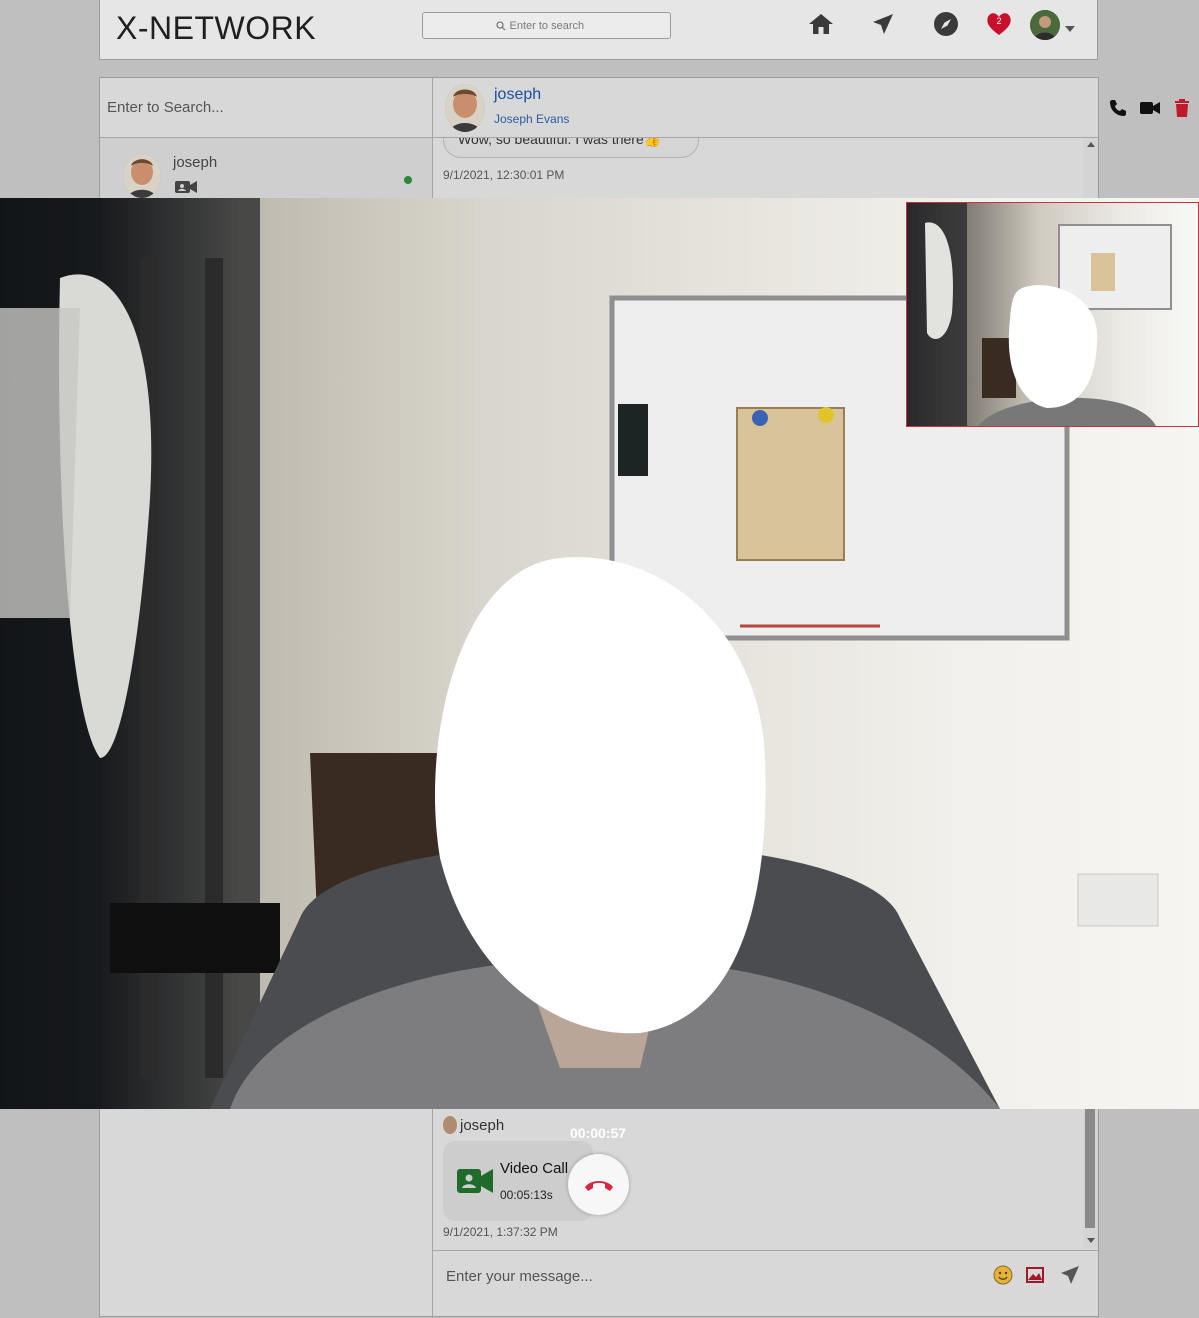 The height and width of the screenshot is (1318, 1199). Describe the element at coordinates (553, 25) in the screenshot. I see `global-search-input` at that location.